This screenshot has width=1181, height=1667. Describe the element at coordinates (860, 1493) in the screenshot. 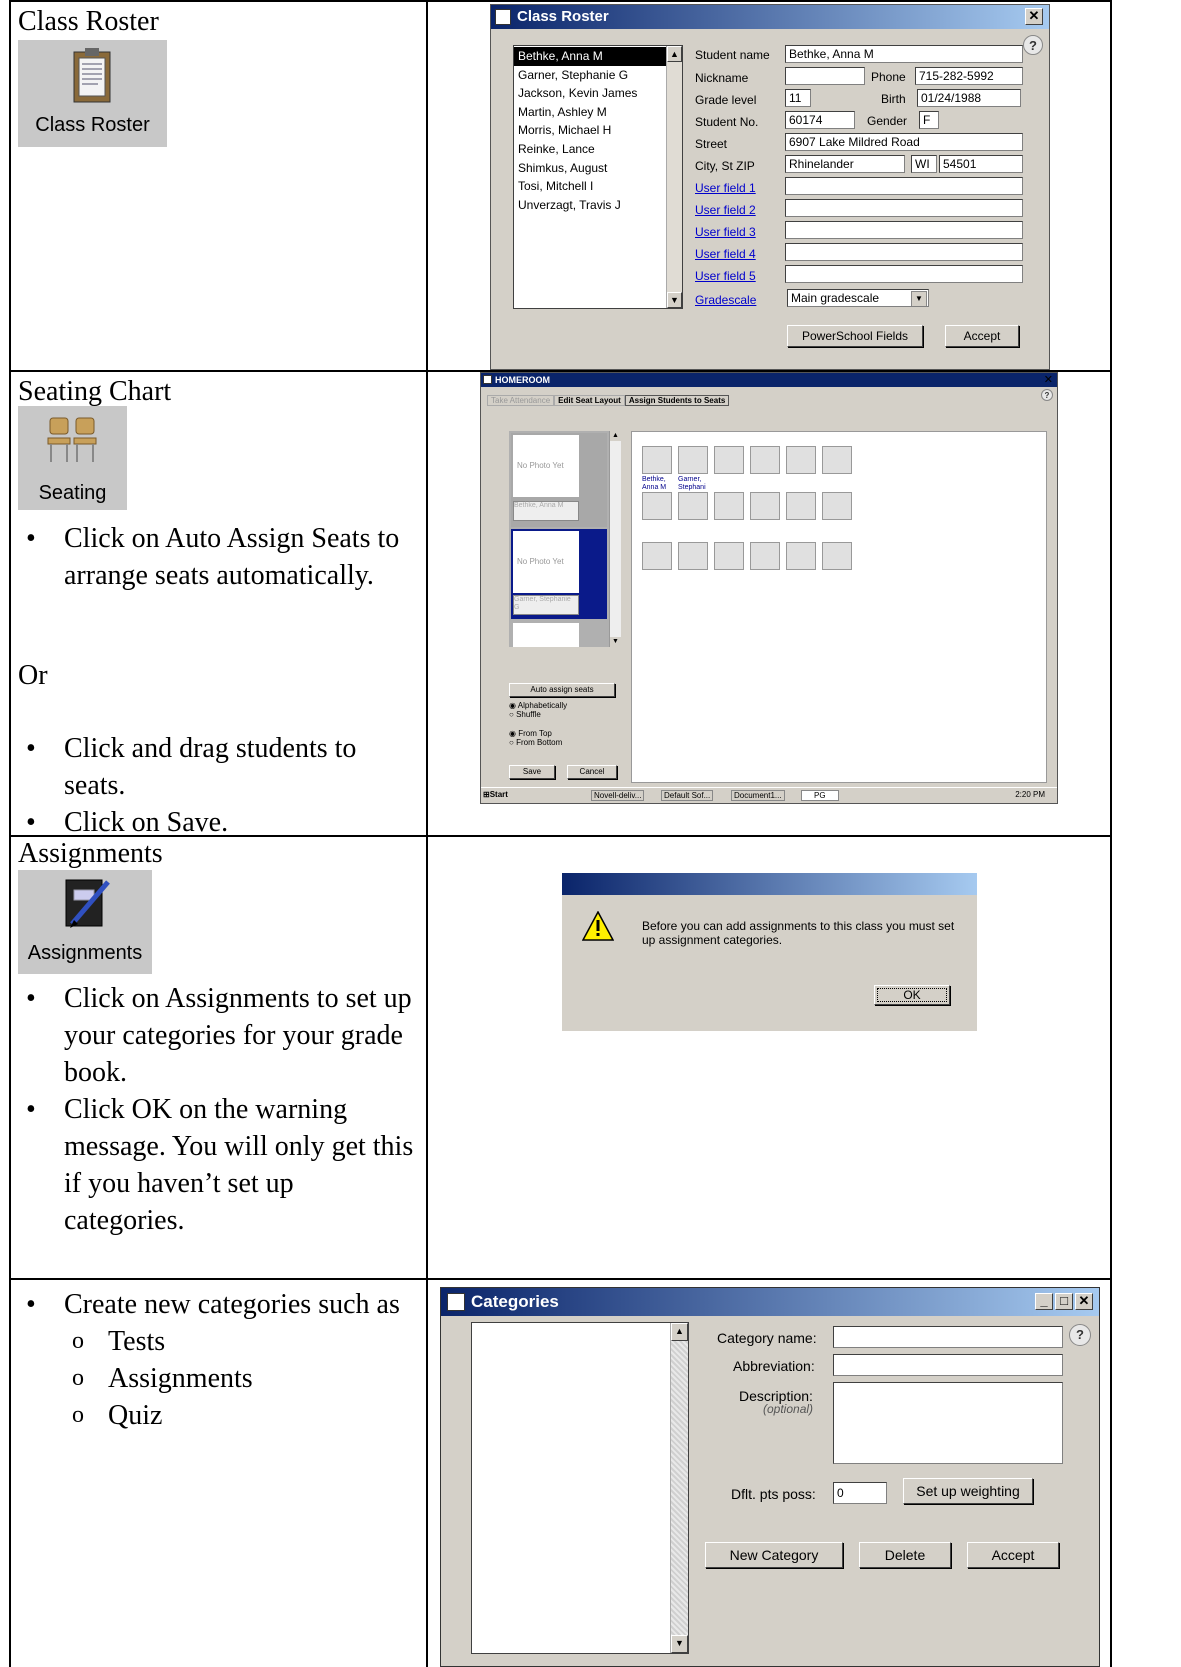

I see `dflt-pts-field: 0` at that location.